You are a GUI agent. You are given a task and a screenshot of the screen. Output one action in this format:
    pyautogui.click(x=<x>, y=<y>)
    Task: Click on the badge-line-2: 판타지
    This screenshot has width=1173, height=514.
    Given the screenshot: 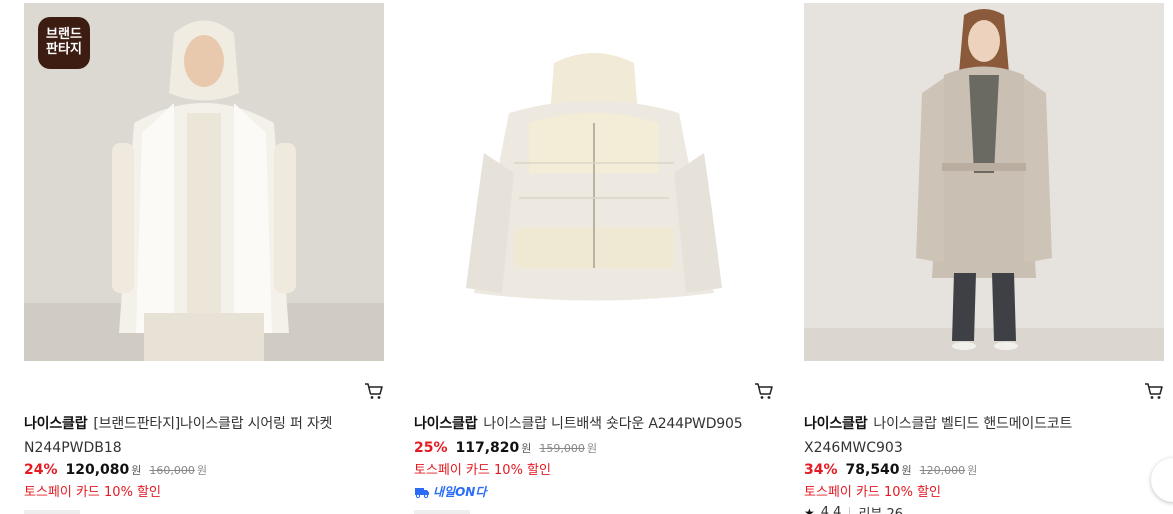 What is the action you would take?
    pyautogui.click(x=64, y=49)
    